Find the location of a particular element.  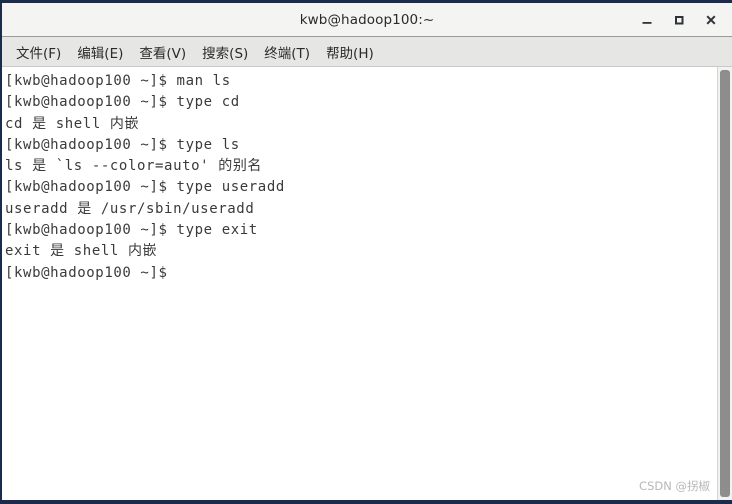

window-controls is located at coordinates (679, 19).